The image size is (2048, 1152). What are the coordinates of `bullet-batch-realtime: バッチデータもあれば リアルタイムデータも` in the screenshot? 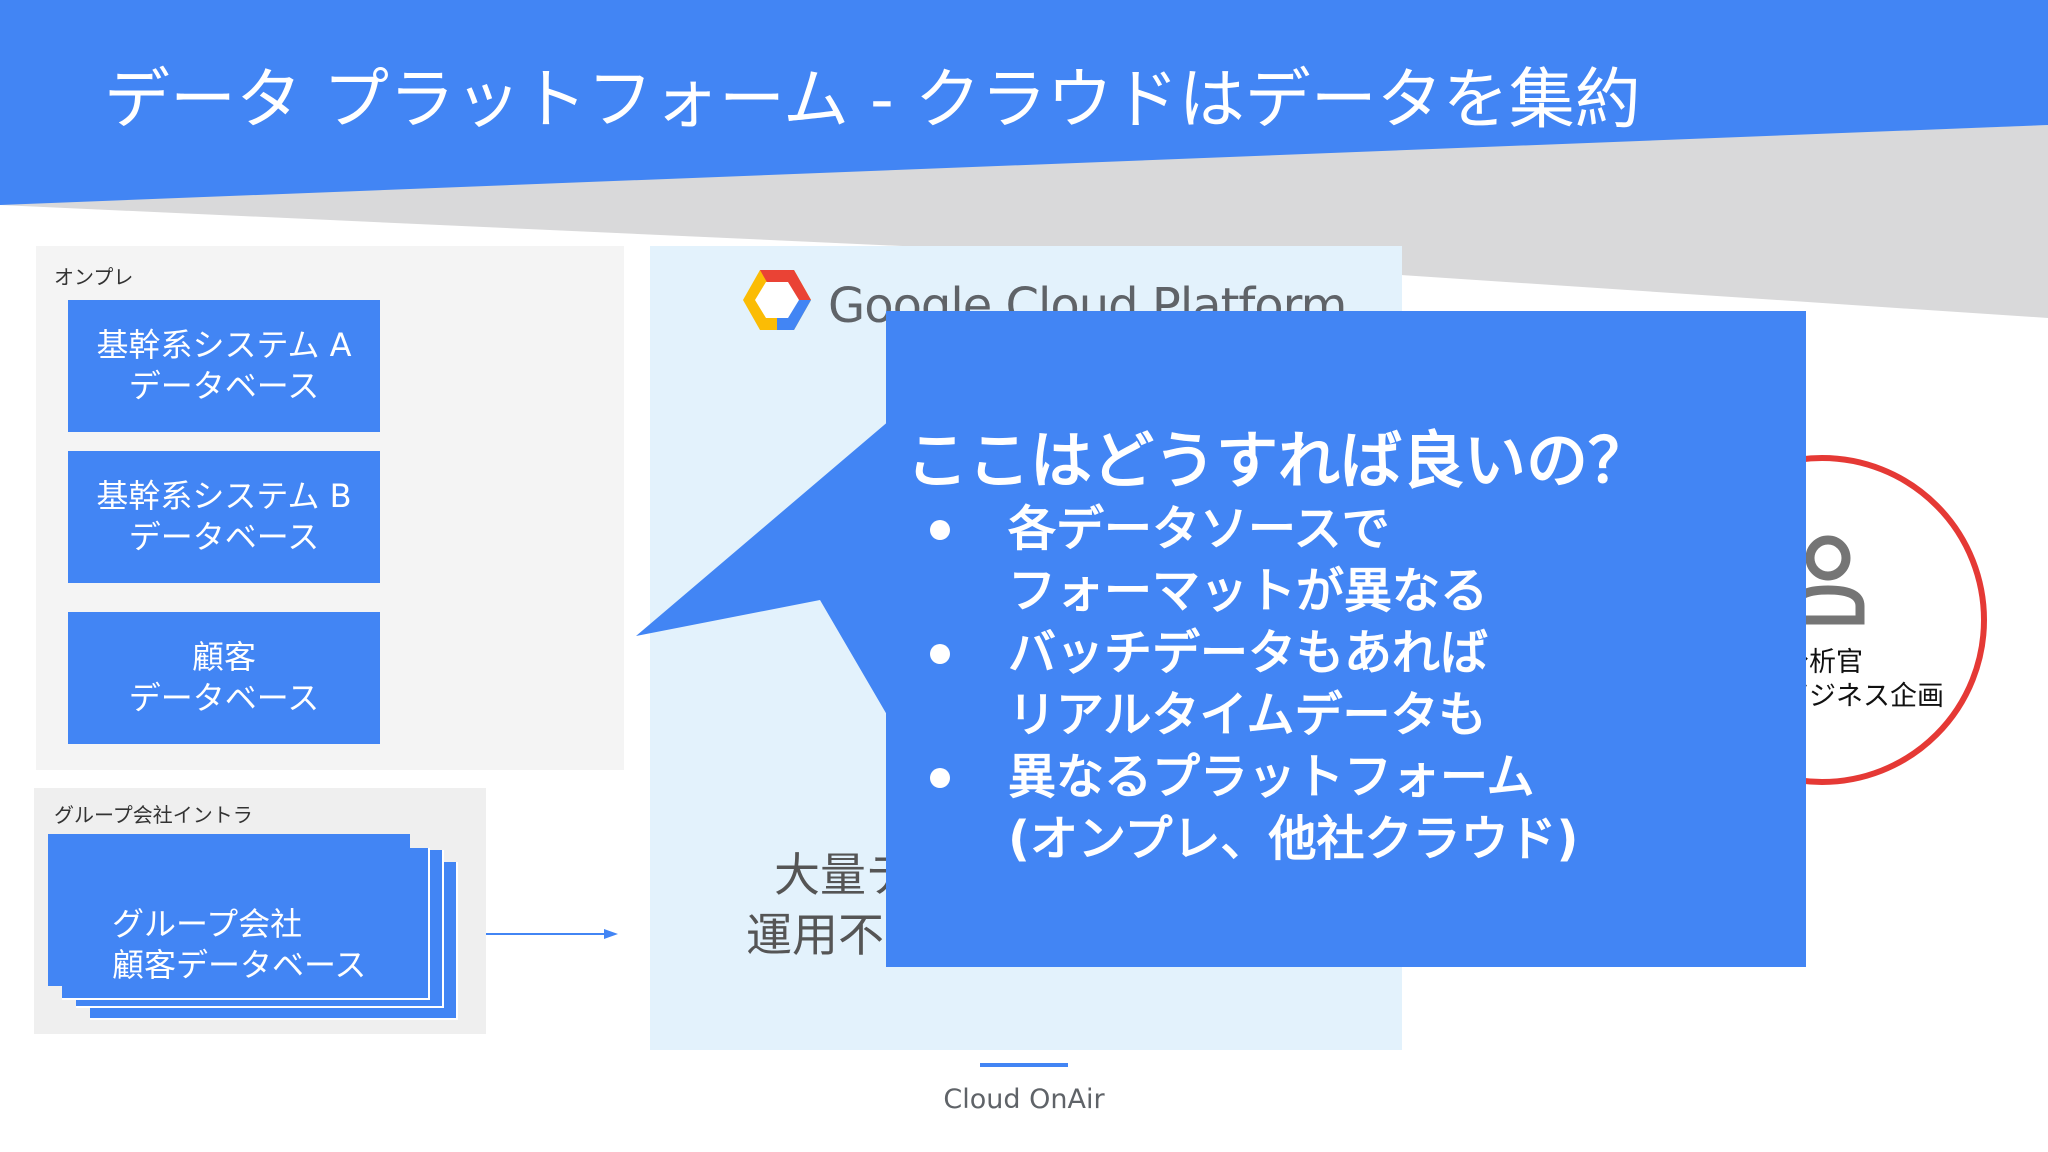 It's located at (1360, 684).